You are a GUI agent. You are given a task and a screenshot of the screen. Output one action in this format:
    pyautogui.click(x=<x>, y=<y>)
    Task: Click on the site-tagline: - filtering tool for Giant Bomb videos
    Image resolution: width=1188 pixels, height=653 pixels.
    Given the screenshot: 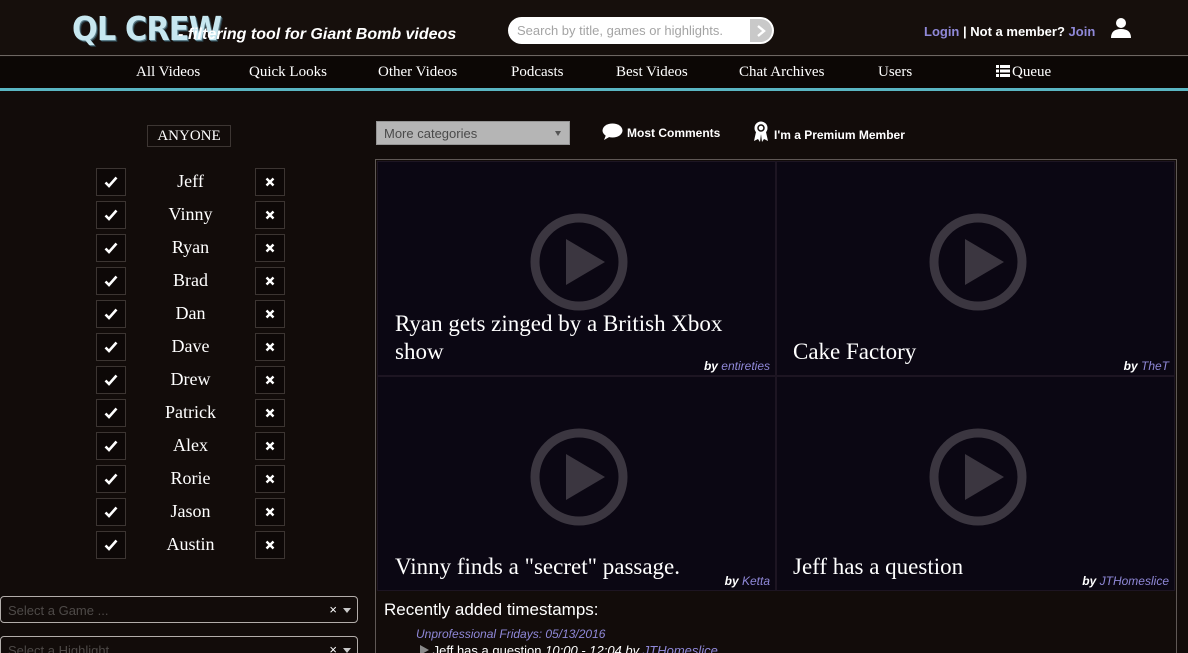 What is the action you would take?
    pyautogui.click(x=317, y=34)
    